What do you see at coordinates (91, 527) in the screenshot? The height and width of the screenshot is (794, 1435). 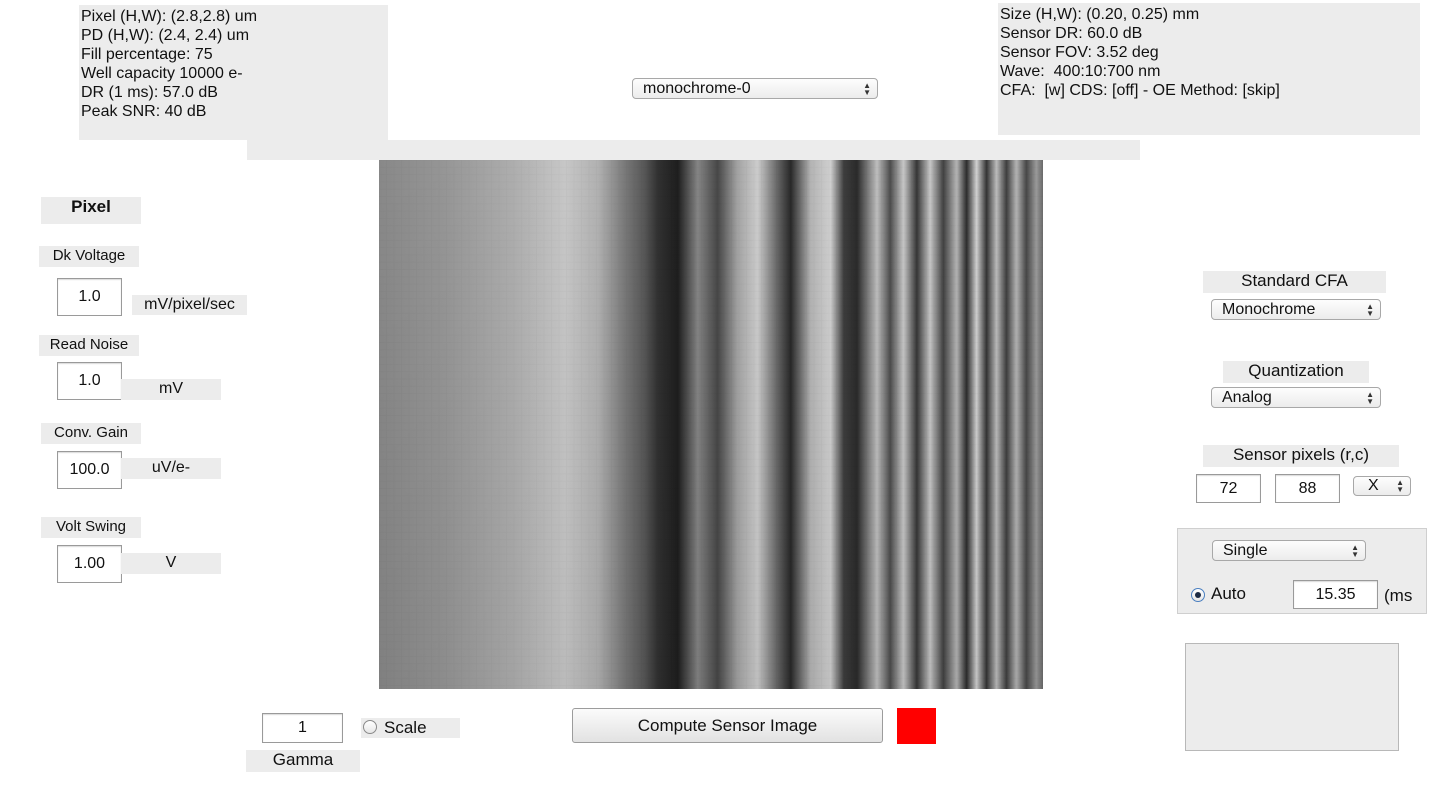 I see `volt-swing-label: Volt Swing` at bounding box center [91, 527].